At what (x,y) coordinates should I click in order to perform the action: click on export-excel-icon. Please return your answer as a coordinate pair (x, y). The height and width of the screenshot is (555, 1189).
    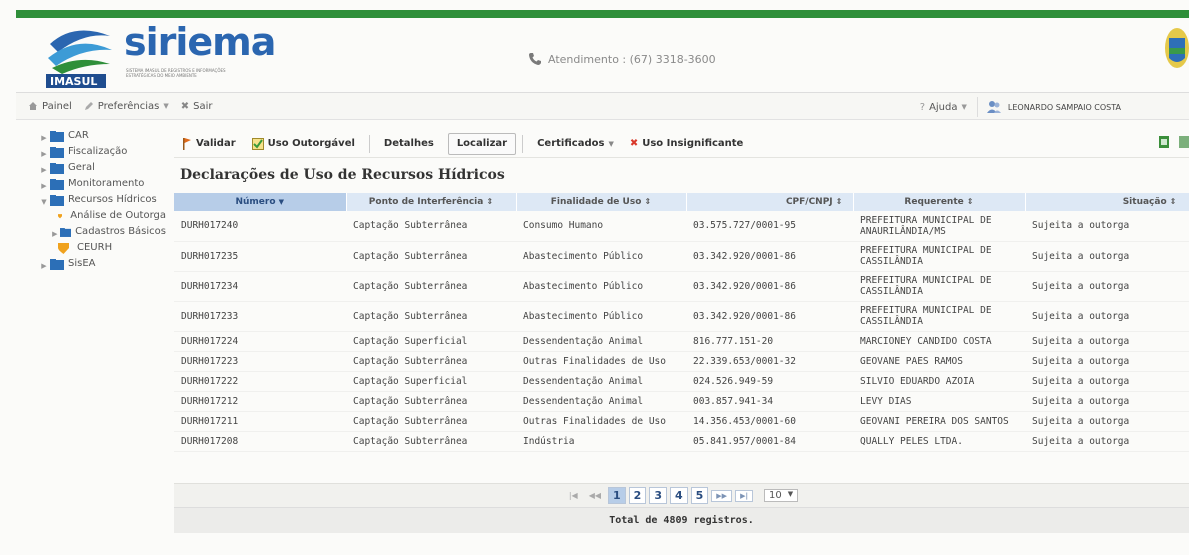
    Looking at the image, I should click on (1164, 142).